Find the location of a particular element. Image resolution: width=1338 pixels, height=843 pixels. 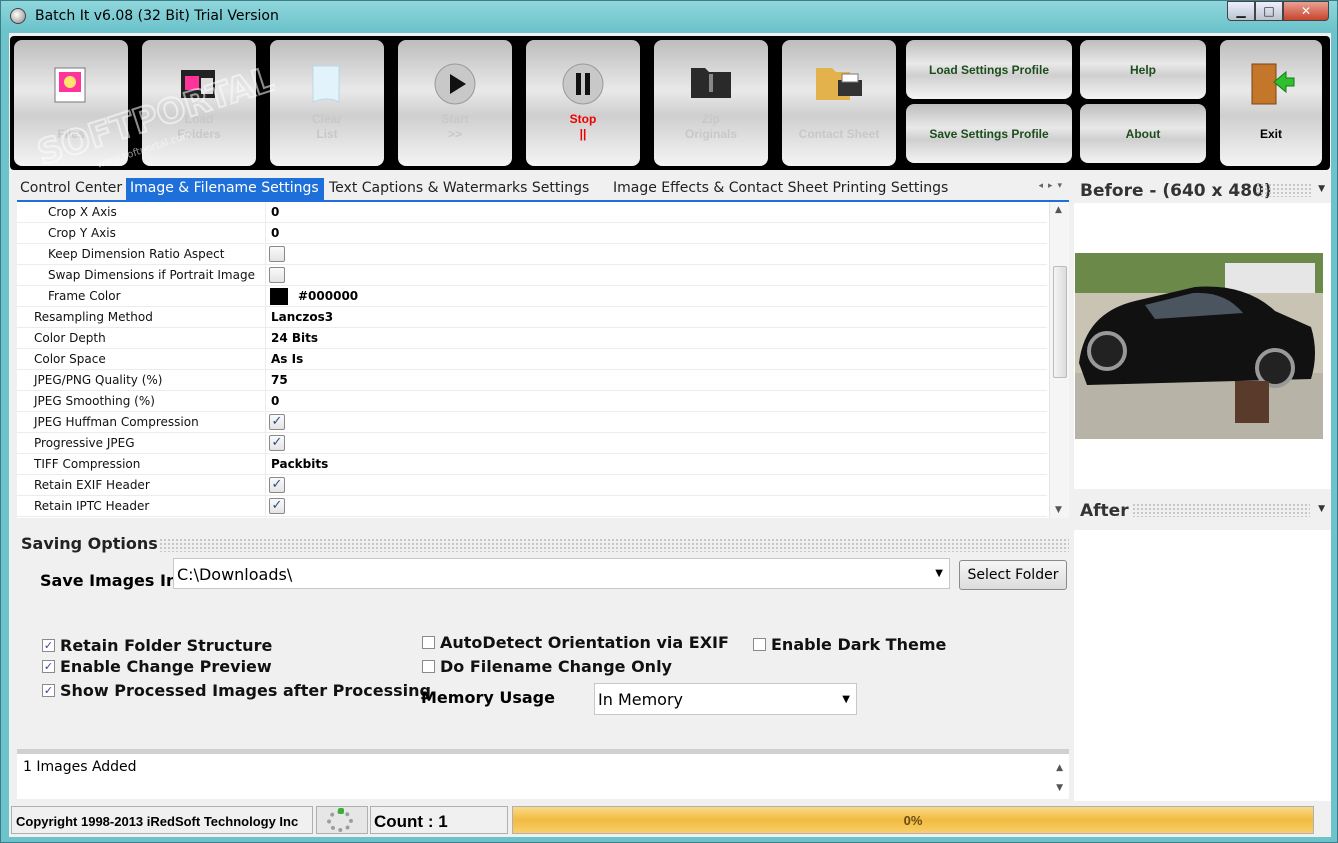

retain-iptc-checkbox: ✓ is located at coordinates (277, 506).